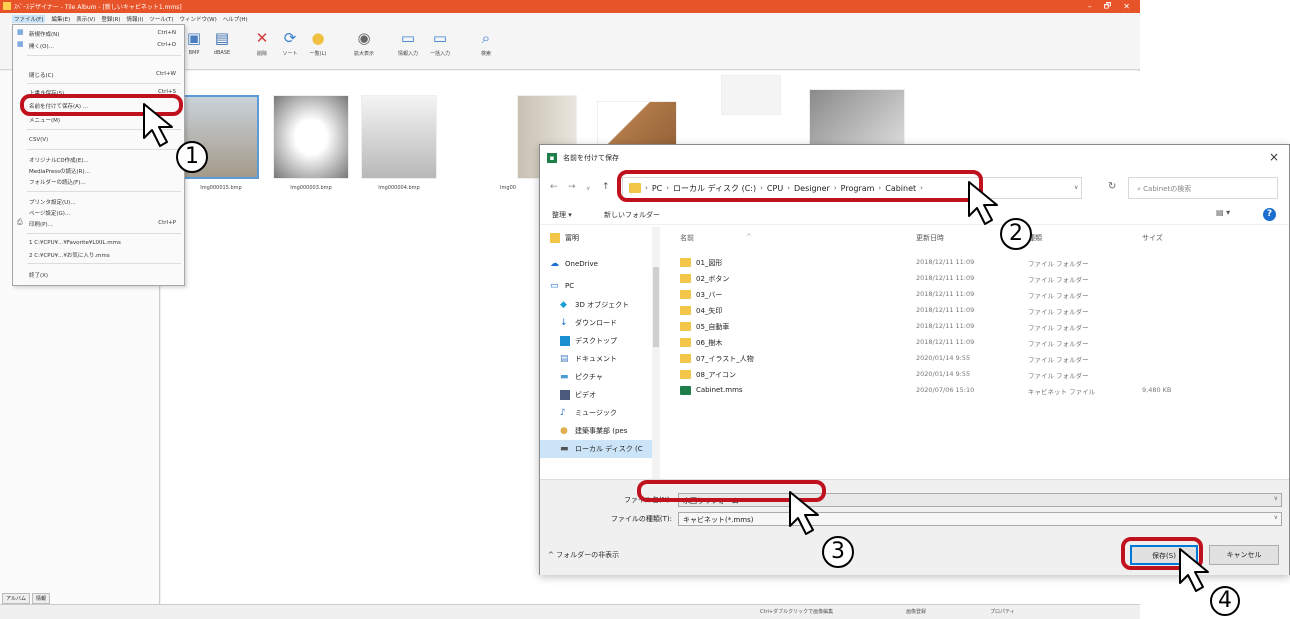 This screenshot has width=1290, height=619. What do you see at coordinates (1090, 6) in the screenshot?
I see `minimize-button: –` at bounding box center [1090, 6].